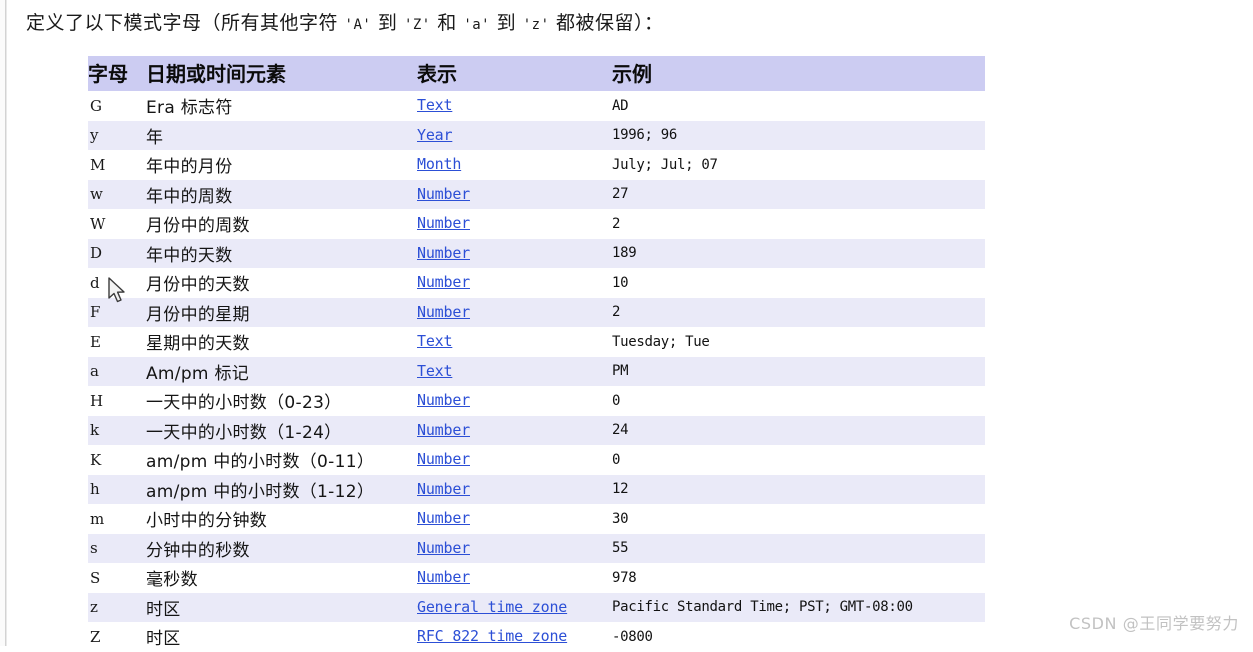 The height and width of the screenshot is (652, 1253). What do you see at coordinates (620, 194) in the screenshot?
I see `cell-example: 27` at bounding box center [620, 194].